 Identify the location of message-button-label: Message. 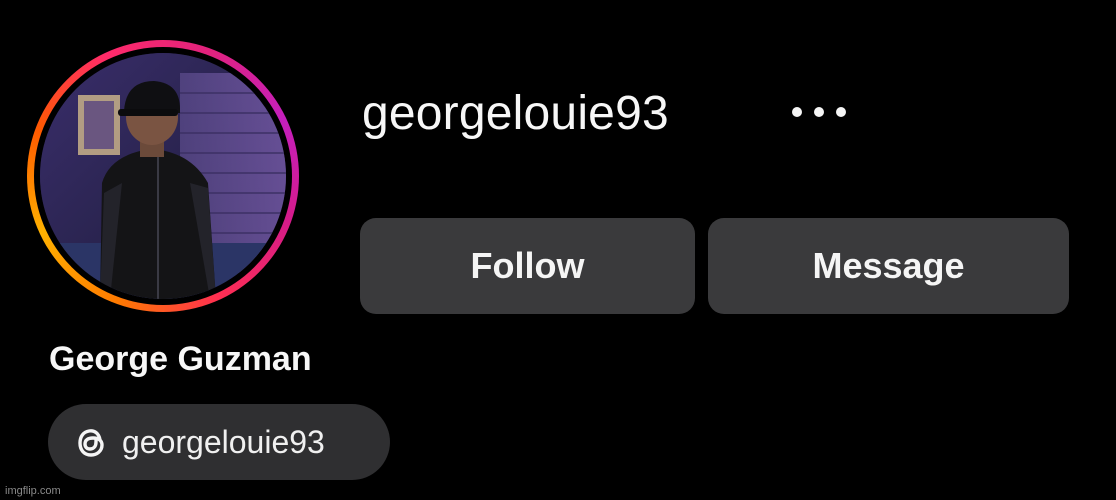
(888, 265).